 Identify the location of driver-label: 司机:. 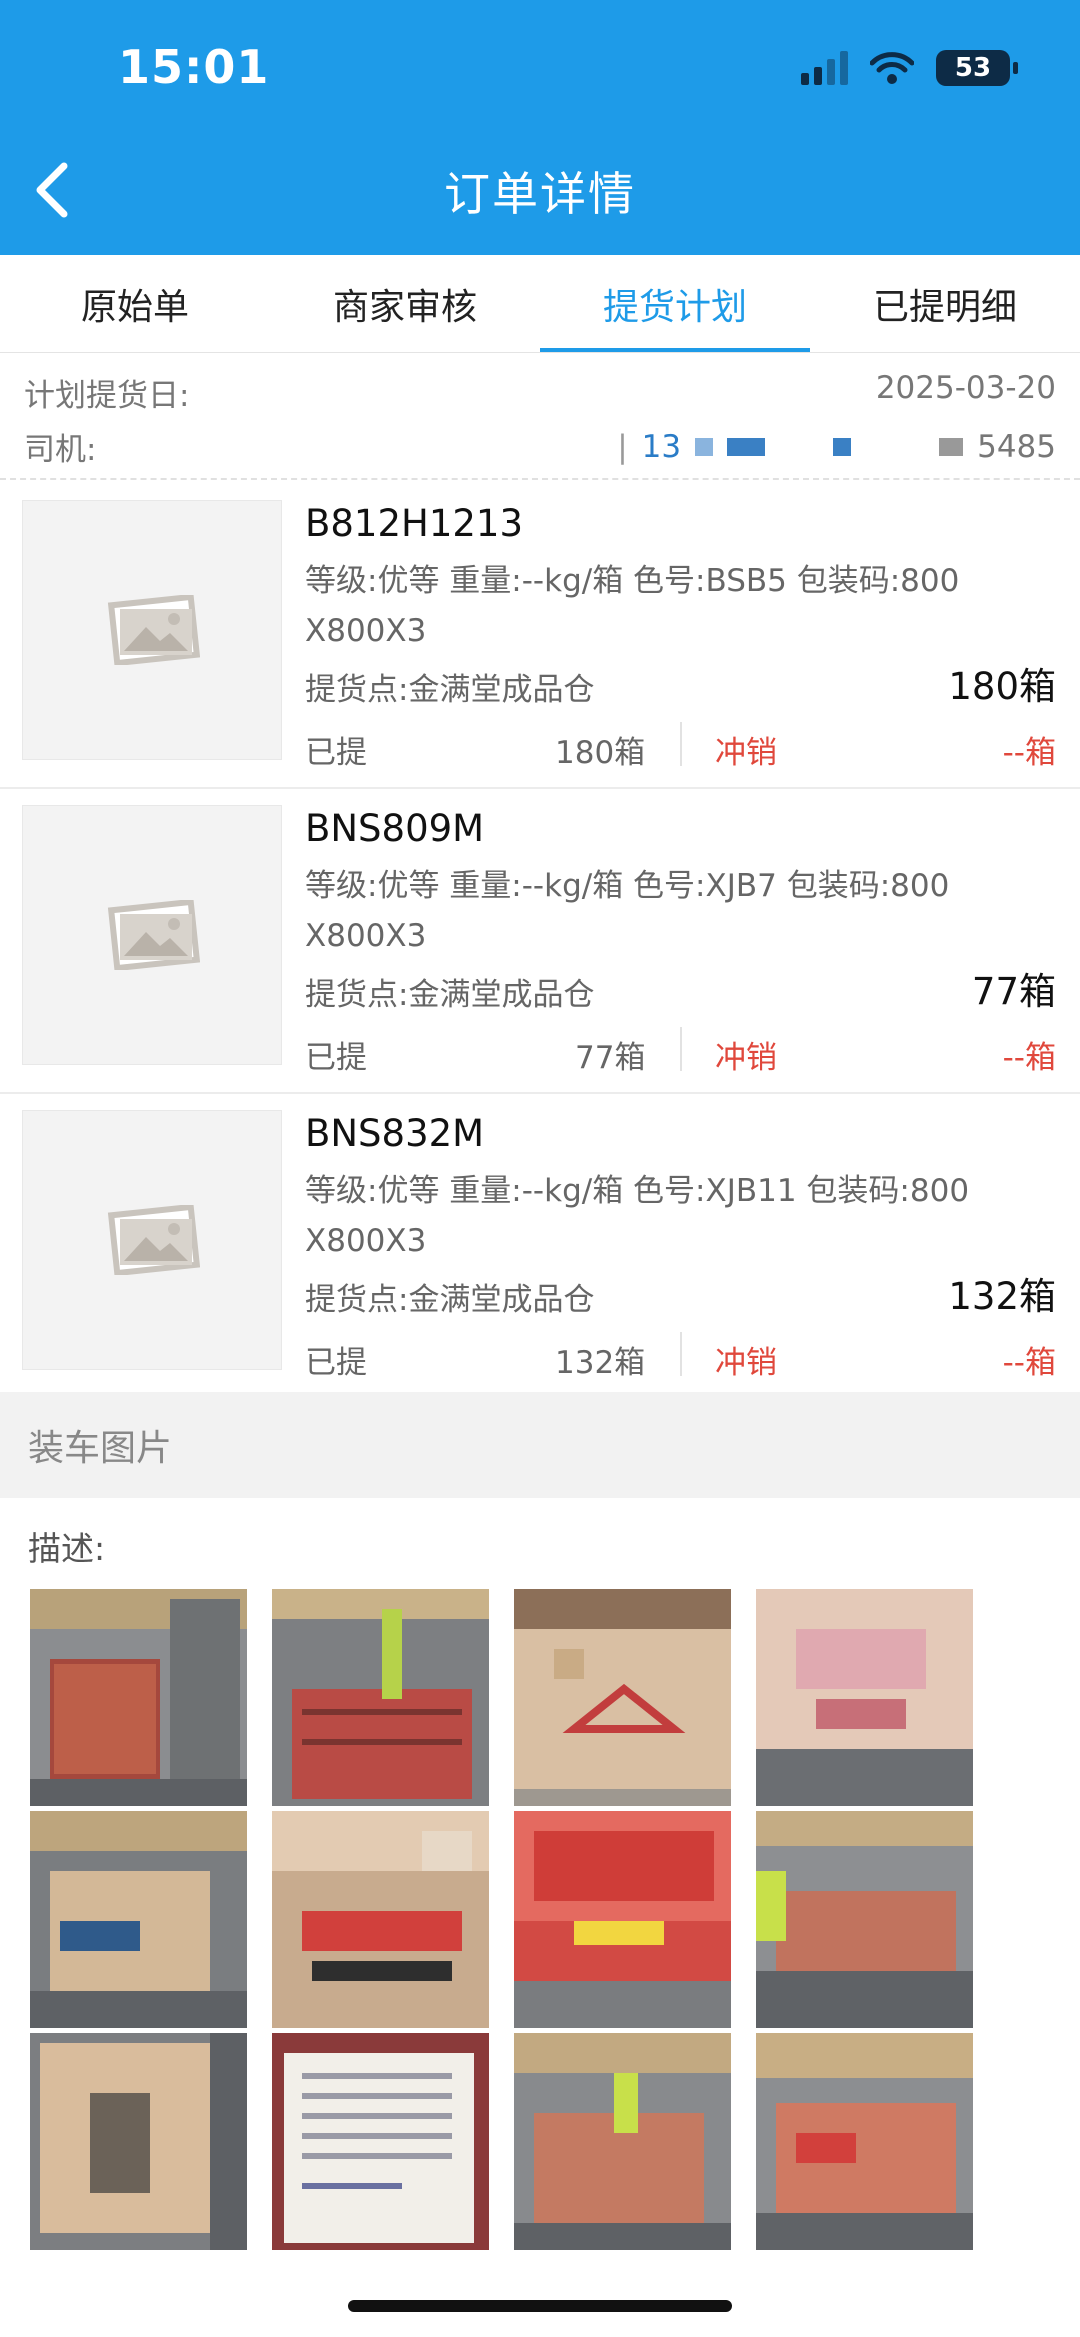
(60, 450).